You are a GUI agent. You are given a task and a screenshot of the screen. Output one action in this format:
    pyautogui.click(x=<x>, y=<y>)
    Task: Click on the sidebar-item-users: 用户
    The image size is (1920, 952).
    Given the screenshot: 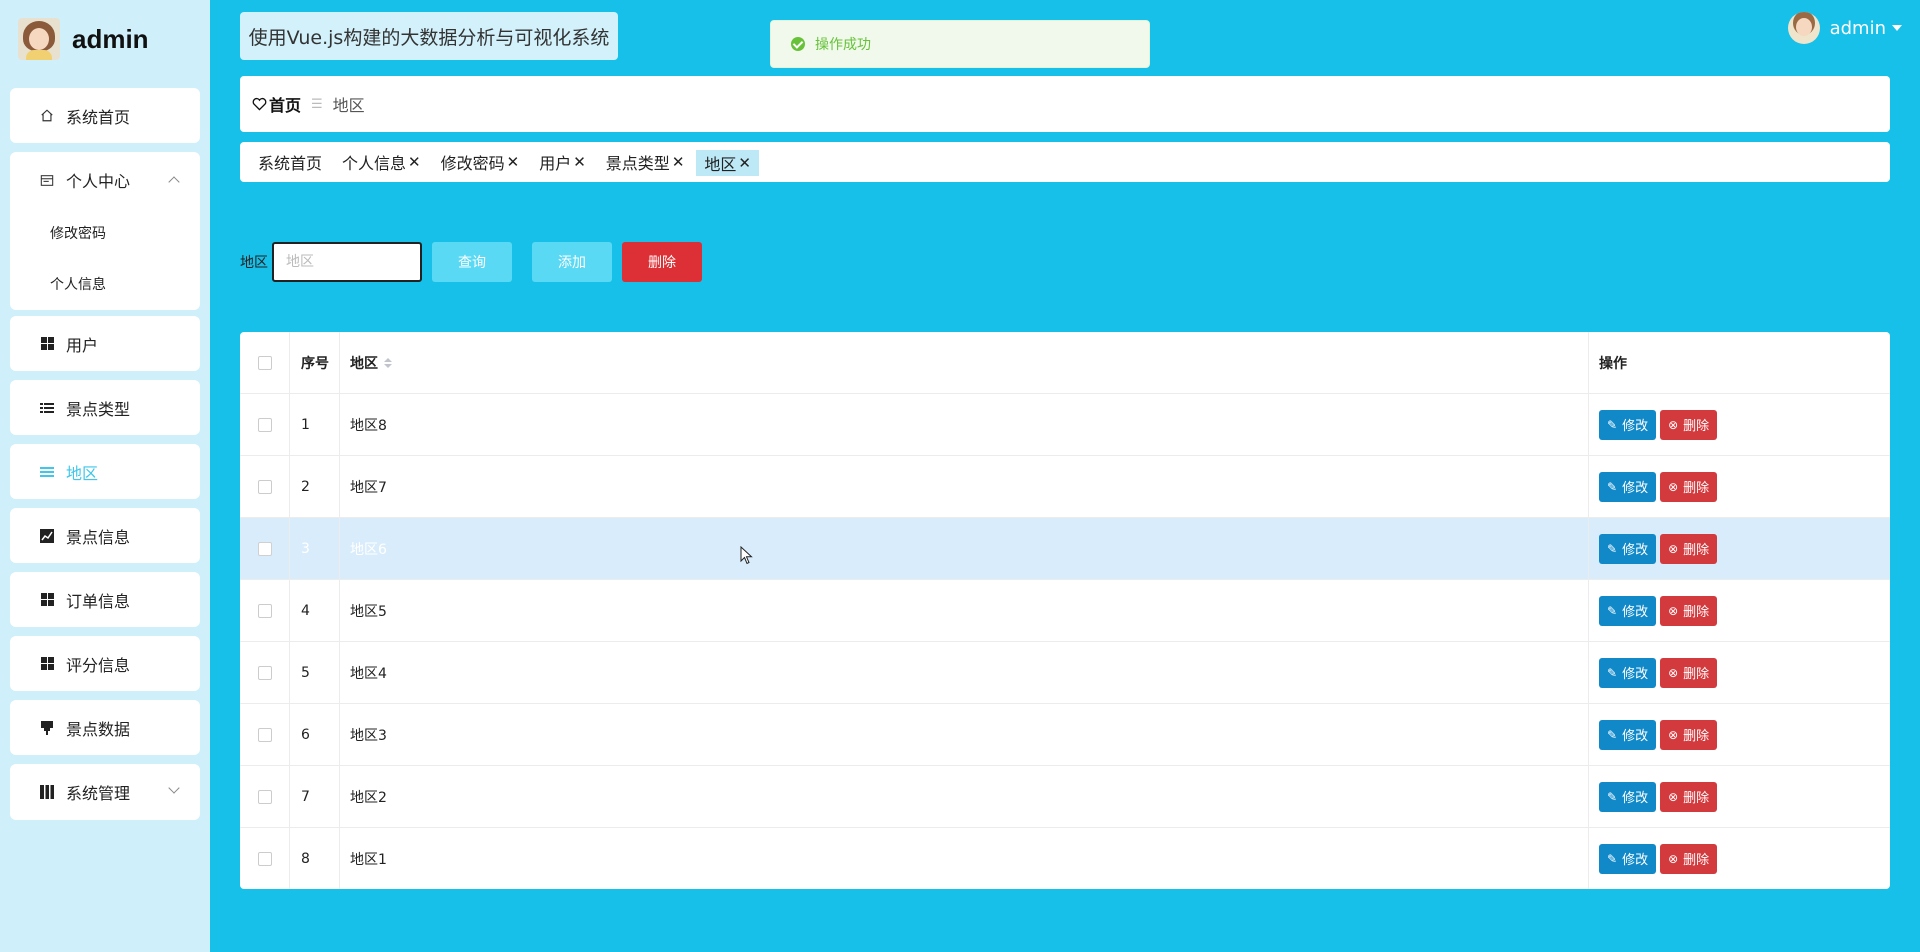 What is the action you would take?
    pyautogui.click(x=105, y=343)
    